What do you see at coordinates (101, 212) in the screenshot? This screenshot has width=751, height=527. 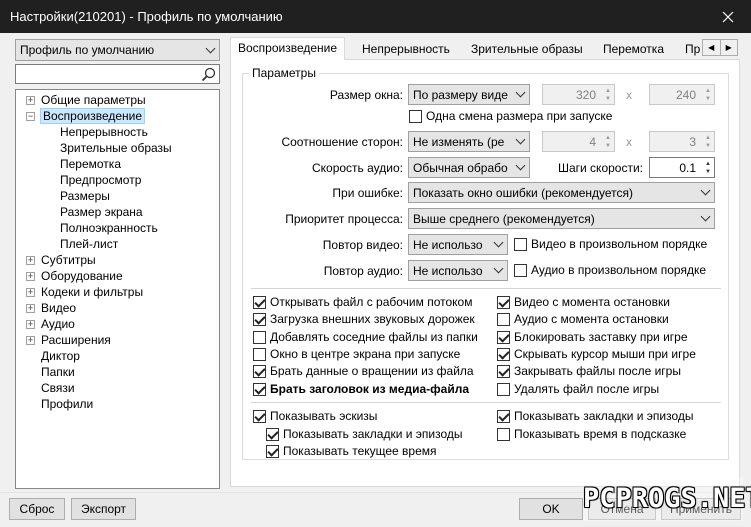 I see `tree-item-screen-size: Размер экрана` at bounding box center [101, 212].